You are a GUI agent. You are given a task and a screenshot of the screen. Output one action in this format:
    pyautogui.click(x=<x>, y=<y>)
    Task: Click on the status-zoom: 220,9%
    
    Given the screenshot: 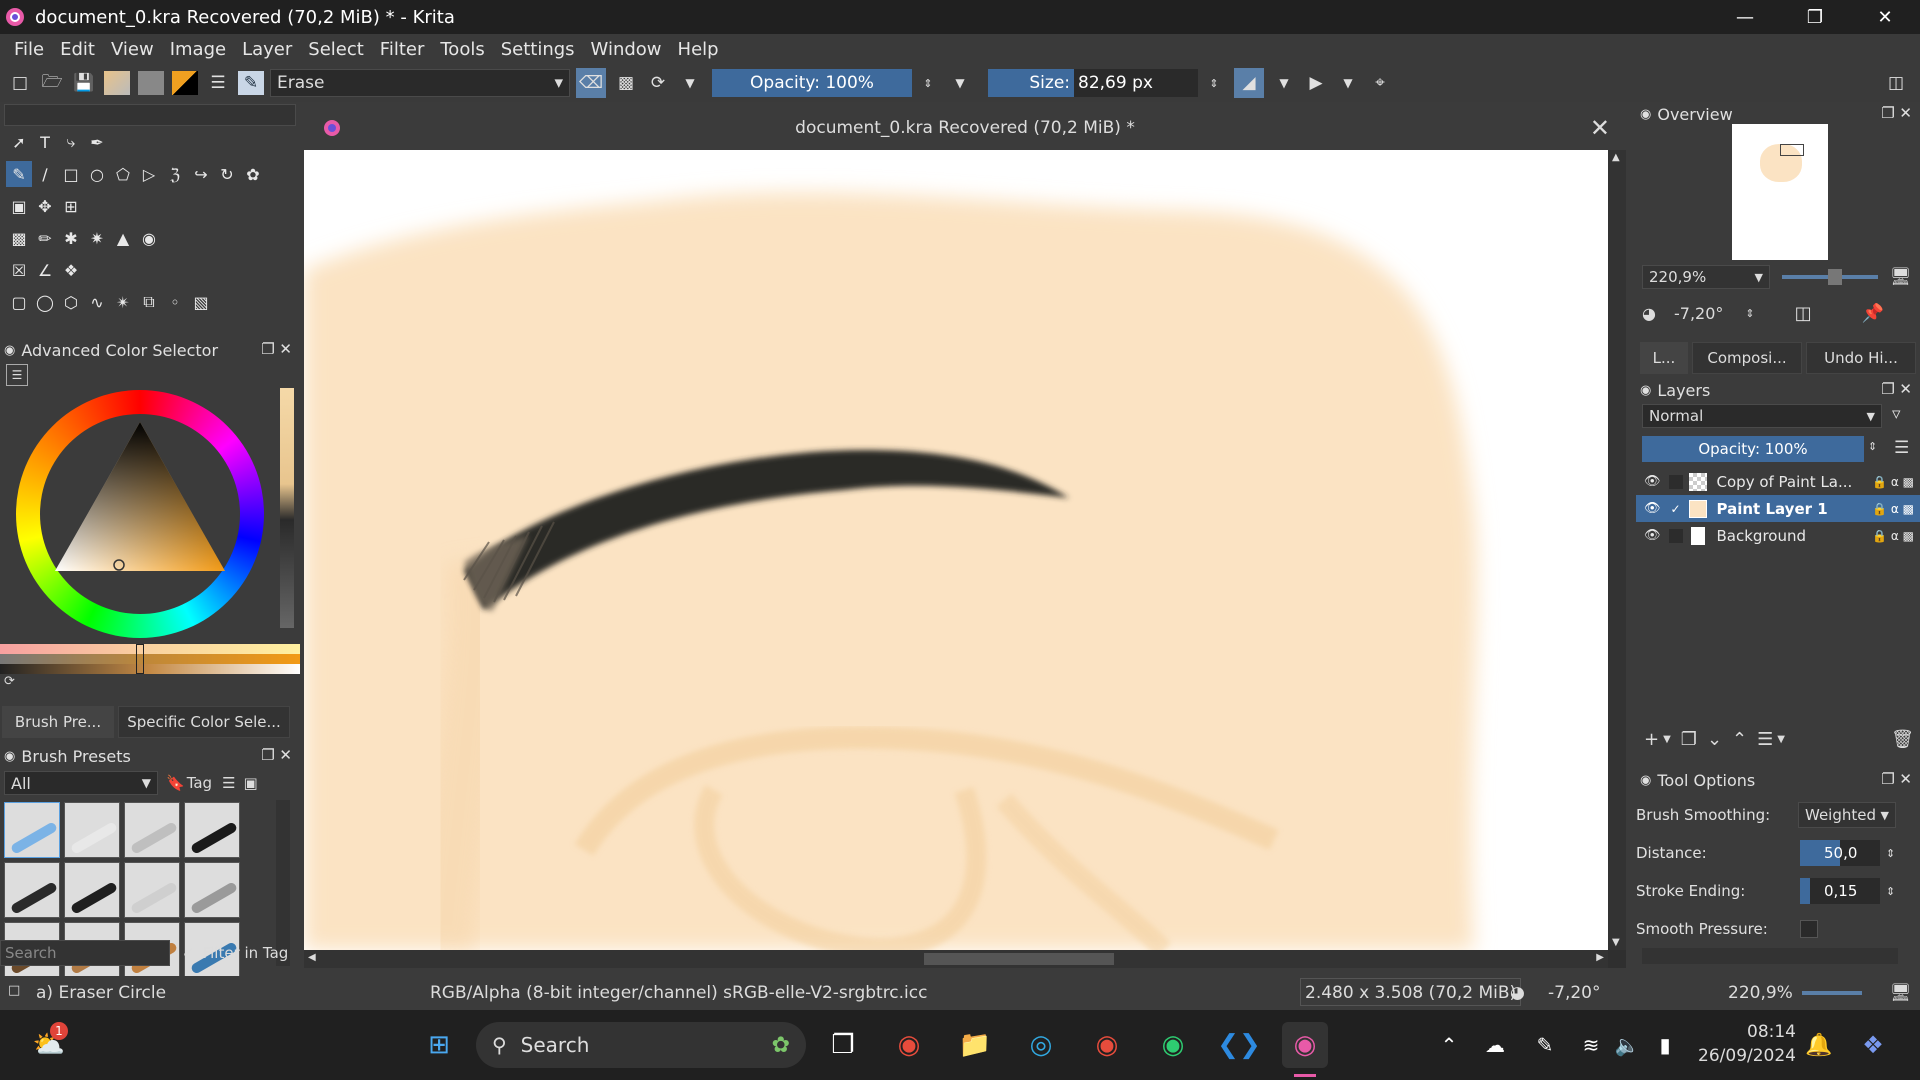 What is the action you would take?
    pyautogui.click(x=1760, y=993)
    